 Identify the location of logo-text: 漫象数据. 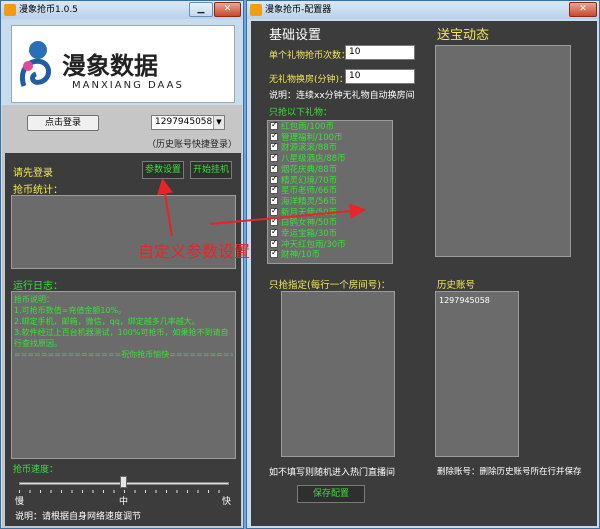
(110, 65).